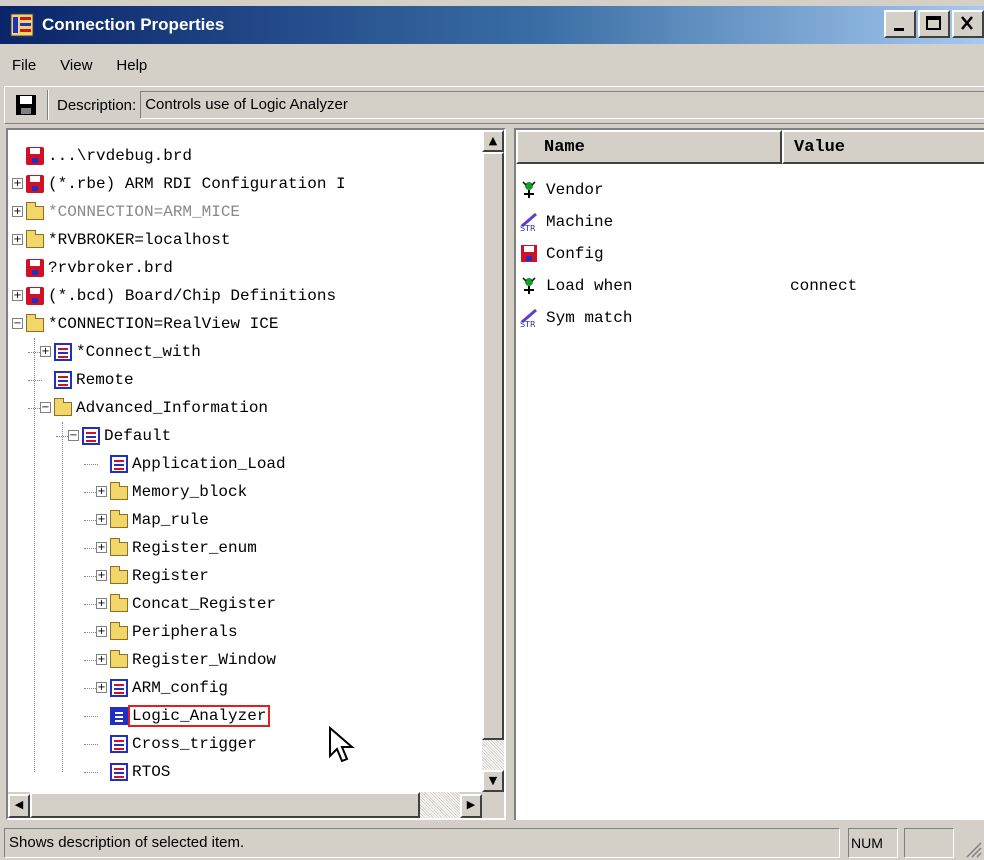 The height and width of the screenshot is (860, 984). Describe the element at coordinates (493, 755) in the screenshot. I see `scroll-track` at that location.